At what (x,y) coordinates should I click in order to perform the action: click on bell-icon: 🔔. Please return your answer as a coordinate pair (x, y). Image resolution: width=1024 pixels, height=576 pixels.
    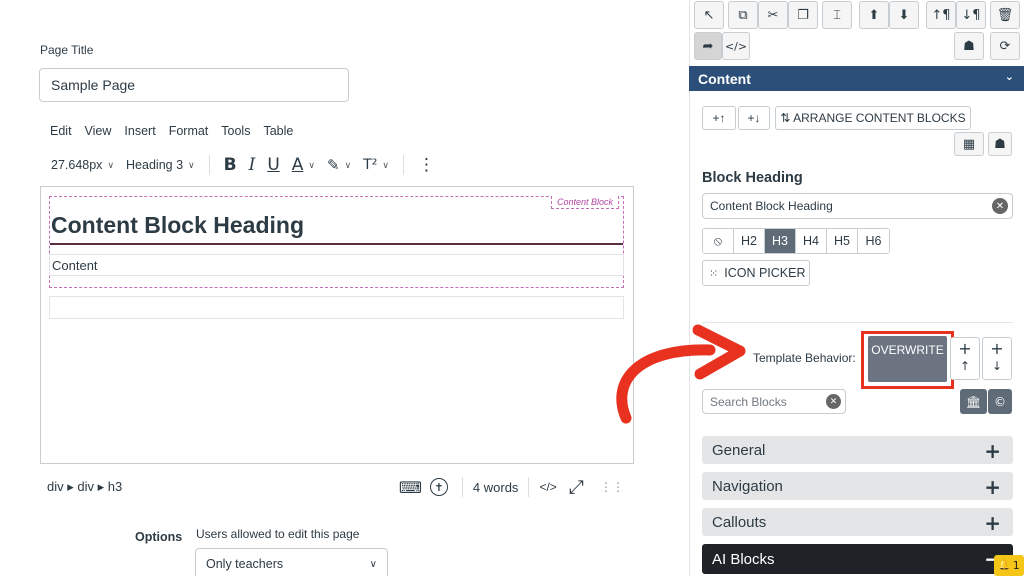
    Looking at the image, I should click on (1004, 565).